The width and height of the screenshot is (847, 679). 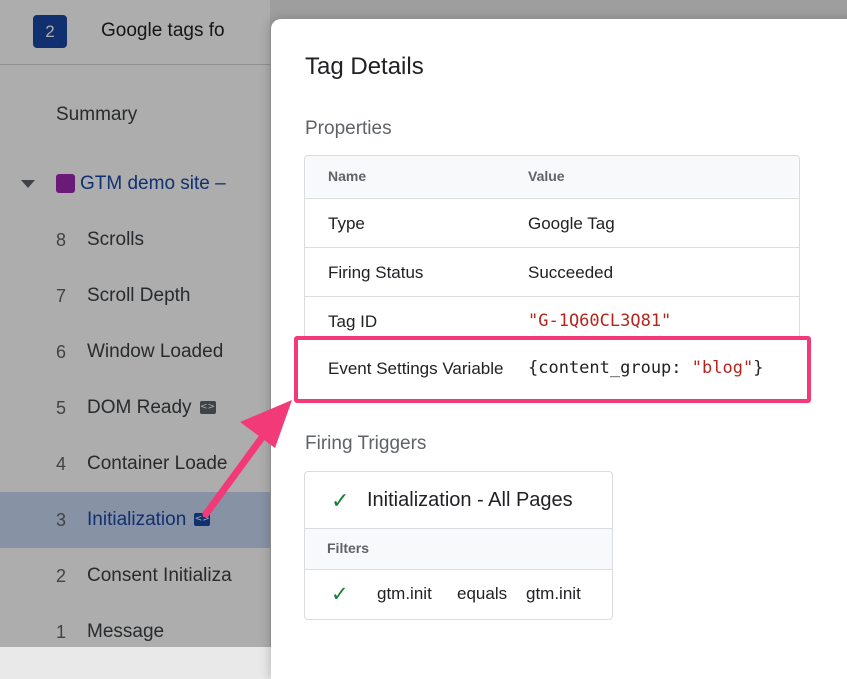 What do you see at coordinates (470, 500) in the screenshot?
I see `trigger-label: Initialization - All Pages` at bounding box center [470, 500].